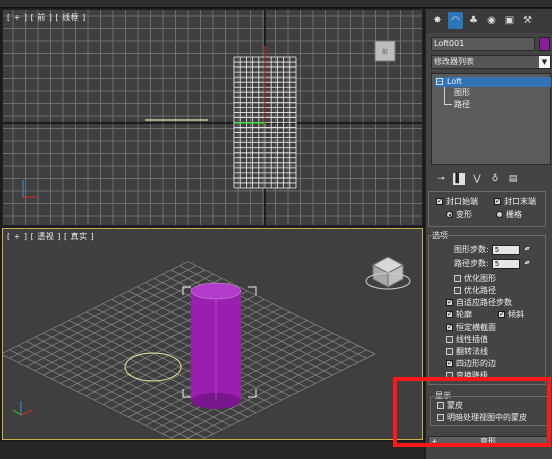 The height and width of the screenshot is (459, 552). What do you see at coordinates (449, 214) in the screenshot?
I see `morph-radio-dot` at bounding box center [449, 214].